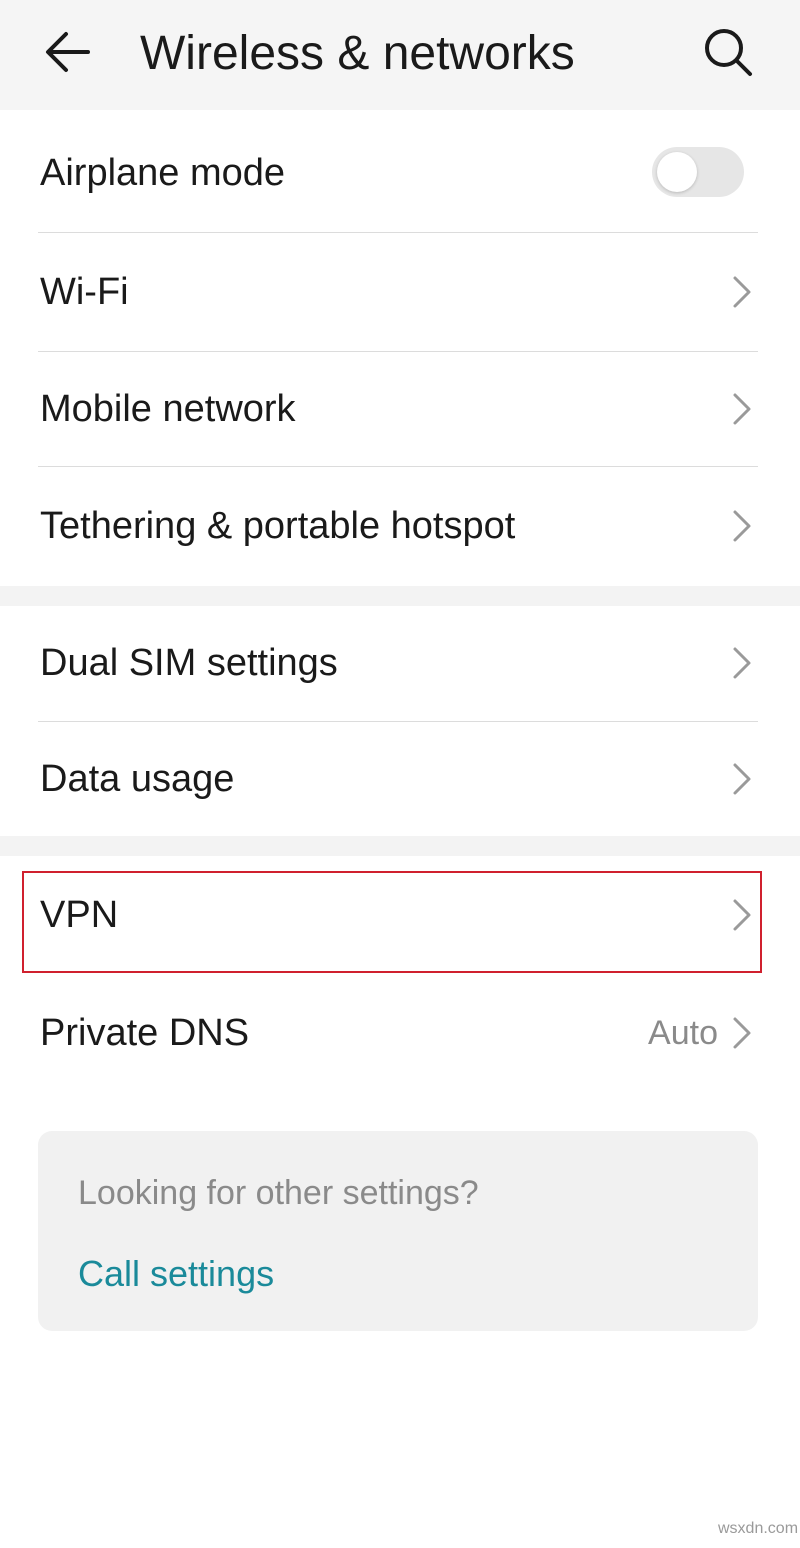 Image resolution: width=800 pixels, height=1548 pixels. Describe the element at coordinates (683, 1033) in the screenshot. I see `private-dns-value: Auto` at that location.